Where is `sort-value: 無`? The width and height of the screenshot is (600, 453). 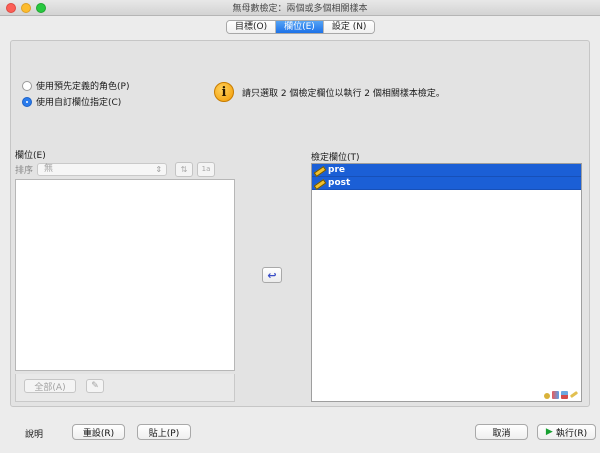 sort-value: 無 is located at coordinates (49, 168).